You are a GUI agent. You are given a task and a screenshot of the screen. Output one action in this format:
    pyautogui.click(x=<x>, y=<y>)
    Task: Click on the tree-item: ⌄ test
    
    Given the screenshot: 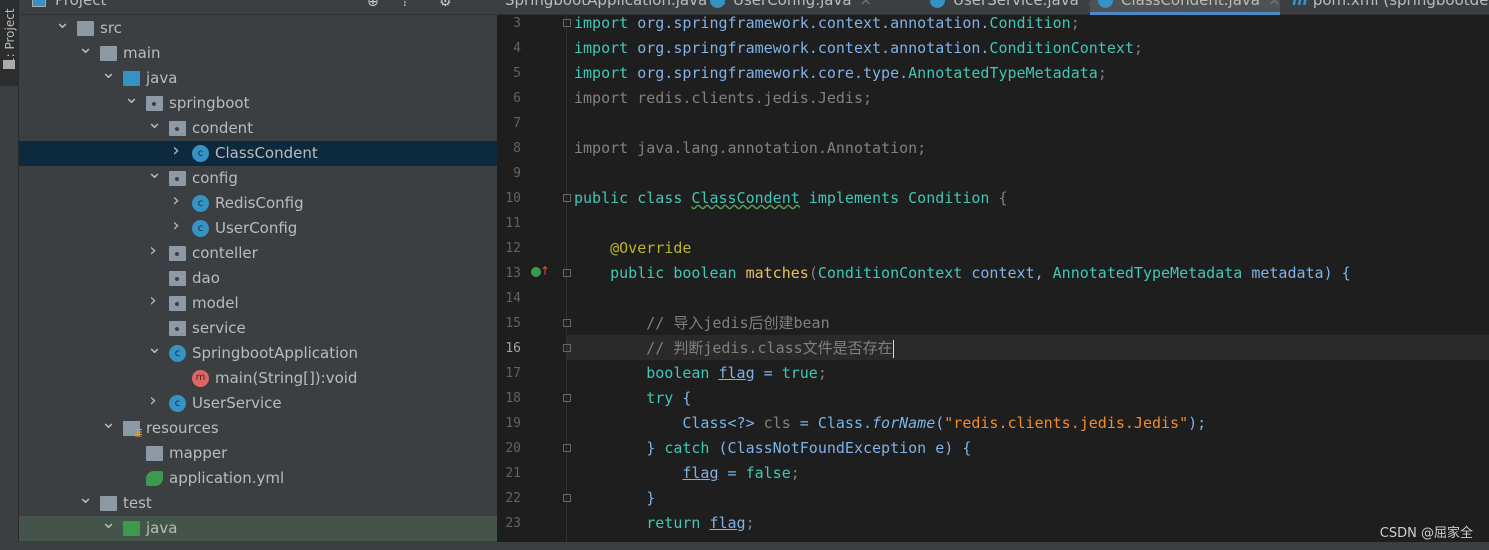 What is the action you would take?
    pyautogui.click(x=258, y=501)
    